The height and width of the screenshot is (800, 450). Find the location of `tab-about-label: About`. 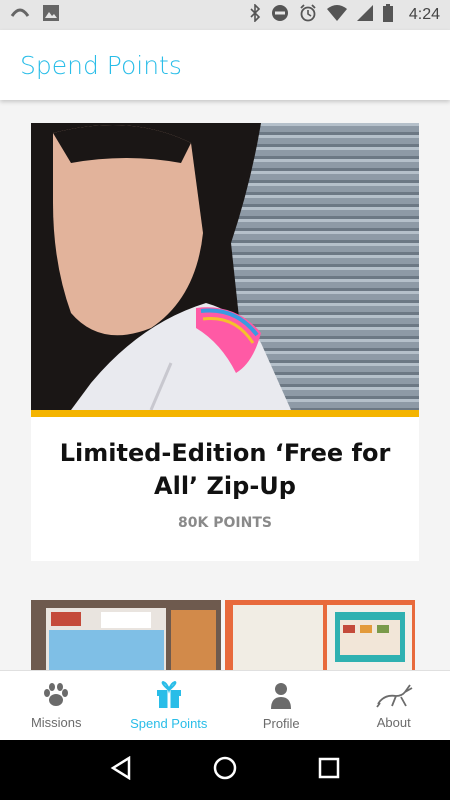

tab-about-label: About is located at coordinates (393, 722).